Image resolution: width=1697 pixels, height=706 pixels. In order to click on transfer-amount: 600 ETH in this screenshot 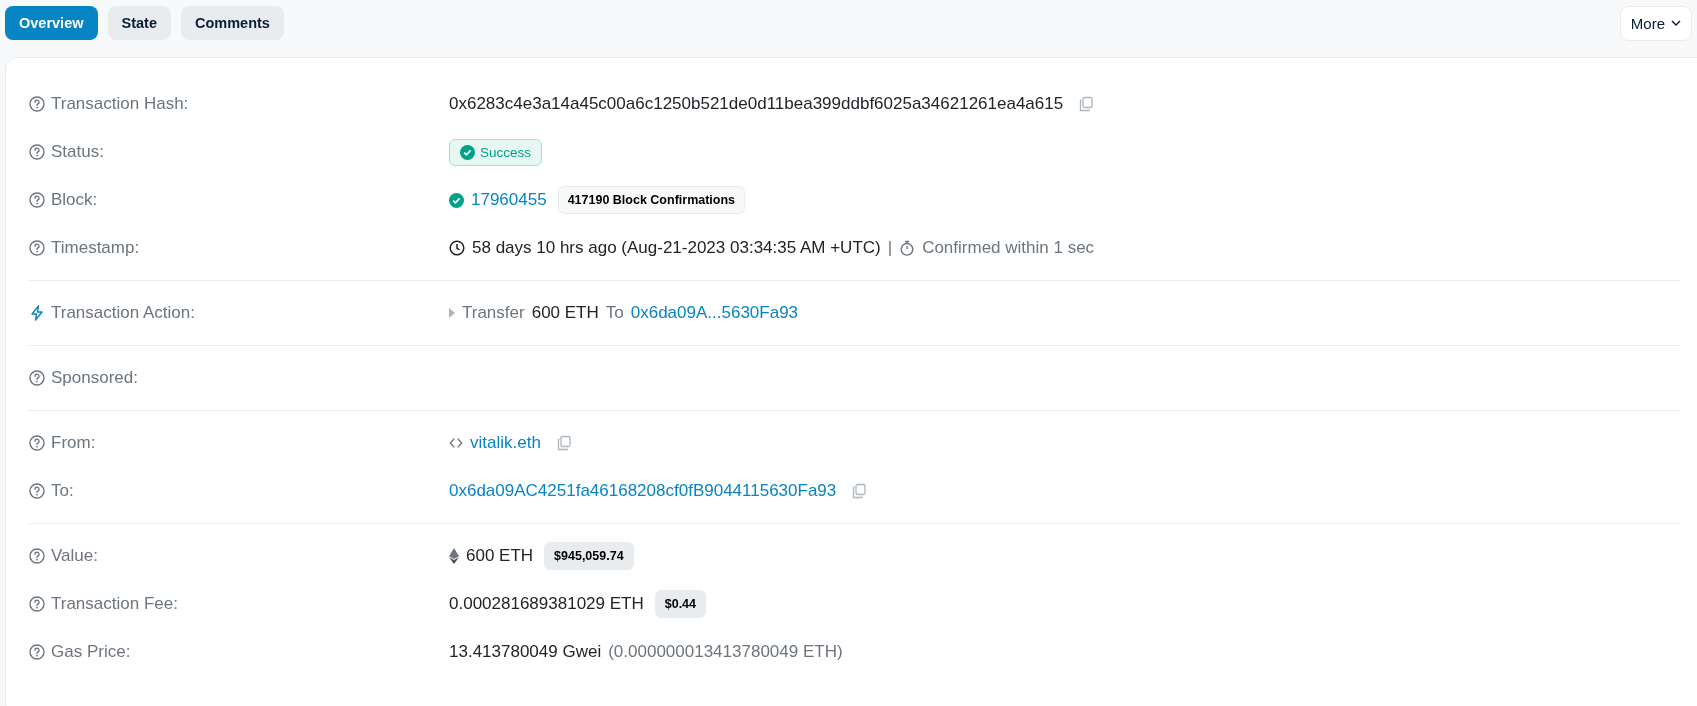, I will do `click(565, 313)`.